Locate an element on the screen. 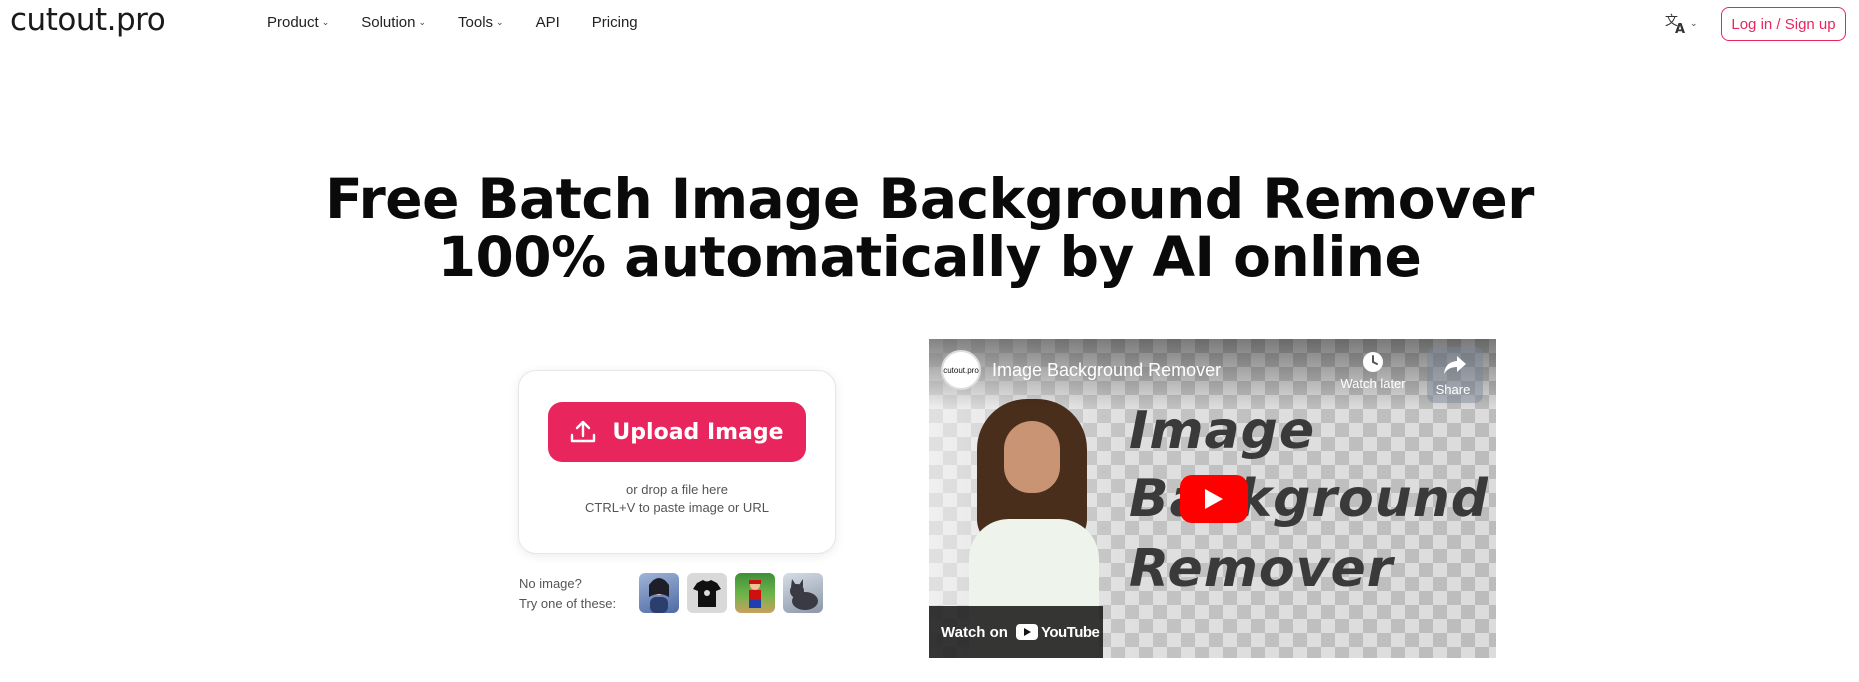  youtube-logo: YouTube is located at coordinates (1057, 632).